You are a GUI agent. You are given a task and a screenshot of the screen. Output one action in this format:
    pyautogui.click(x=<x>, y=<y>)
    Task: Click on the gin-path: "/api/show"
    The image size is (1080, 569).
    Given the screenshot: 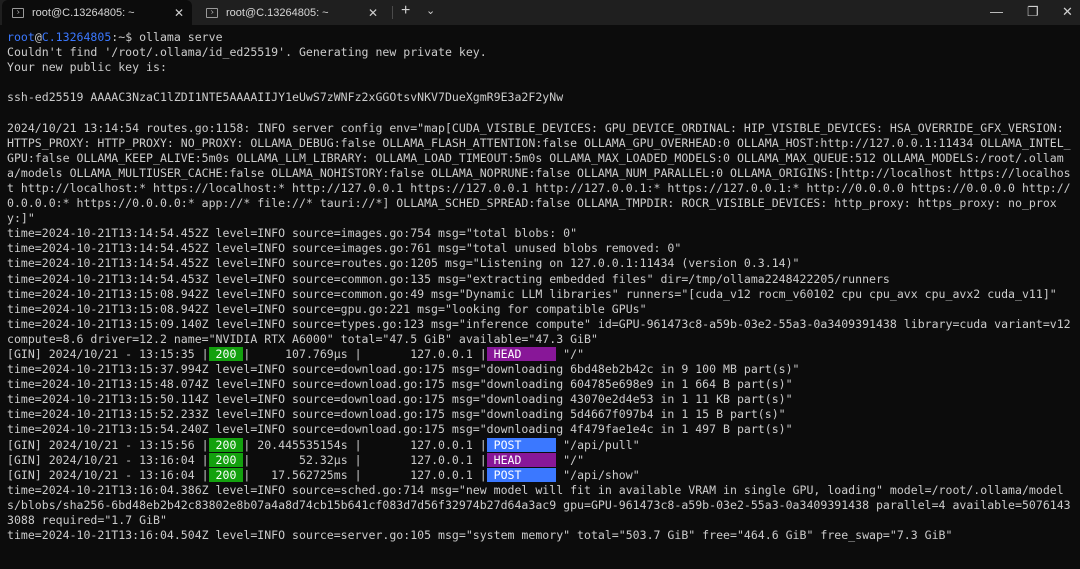 What is the action you would take?
    pyautogui.click(x=598, y=474)
    